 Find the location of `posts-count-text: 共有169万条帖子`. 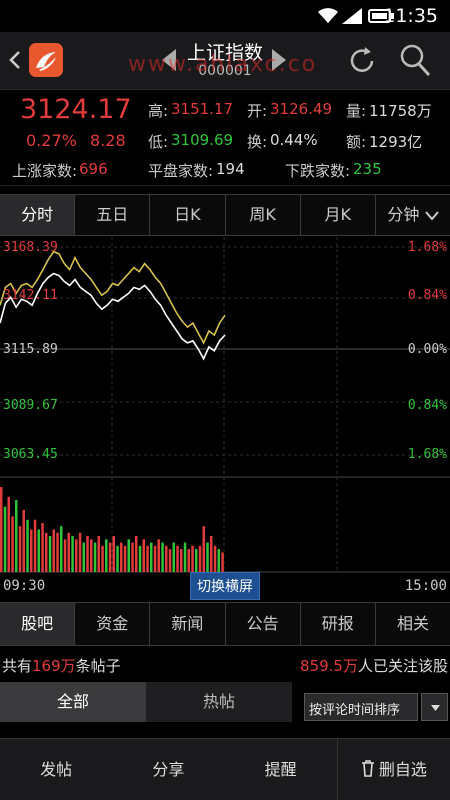

posts-count-text: 共有169万条帖子 is located at coordinates (61, 665).